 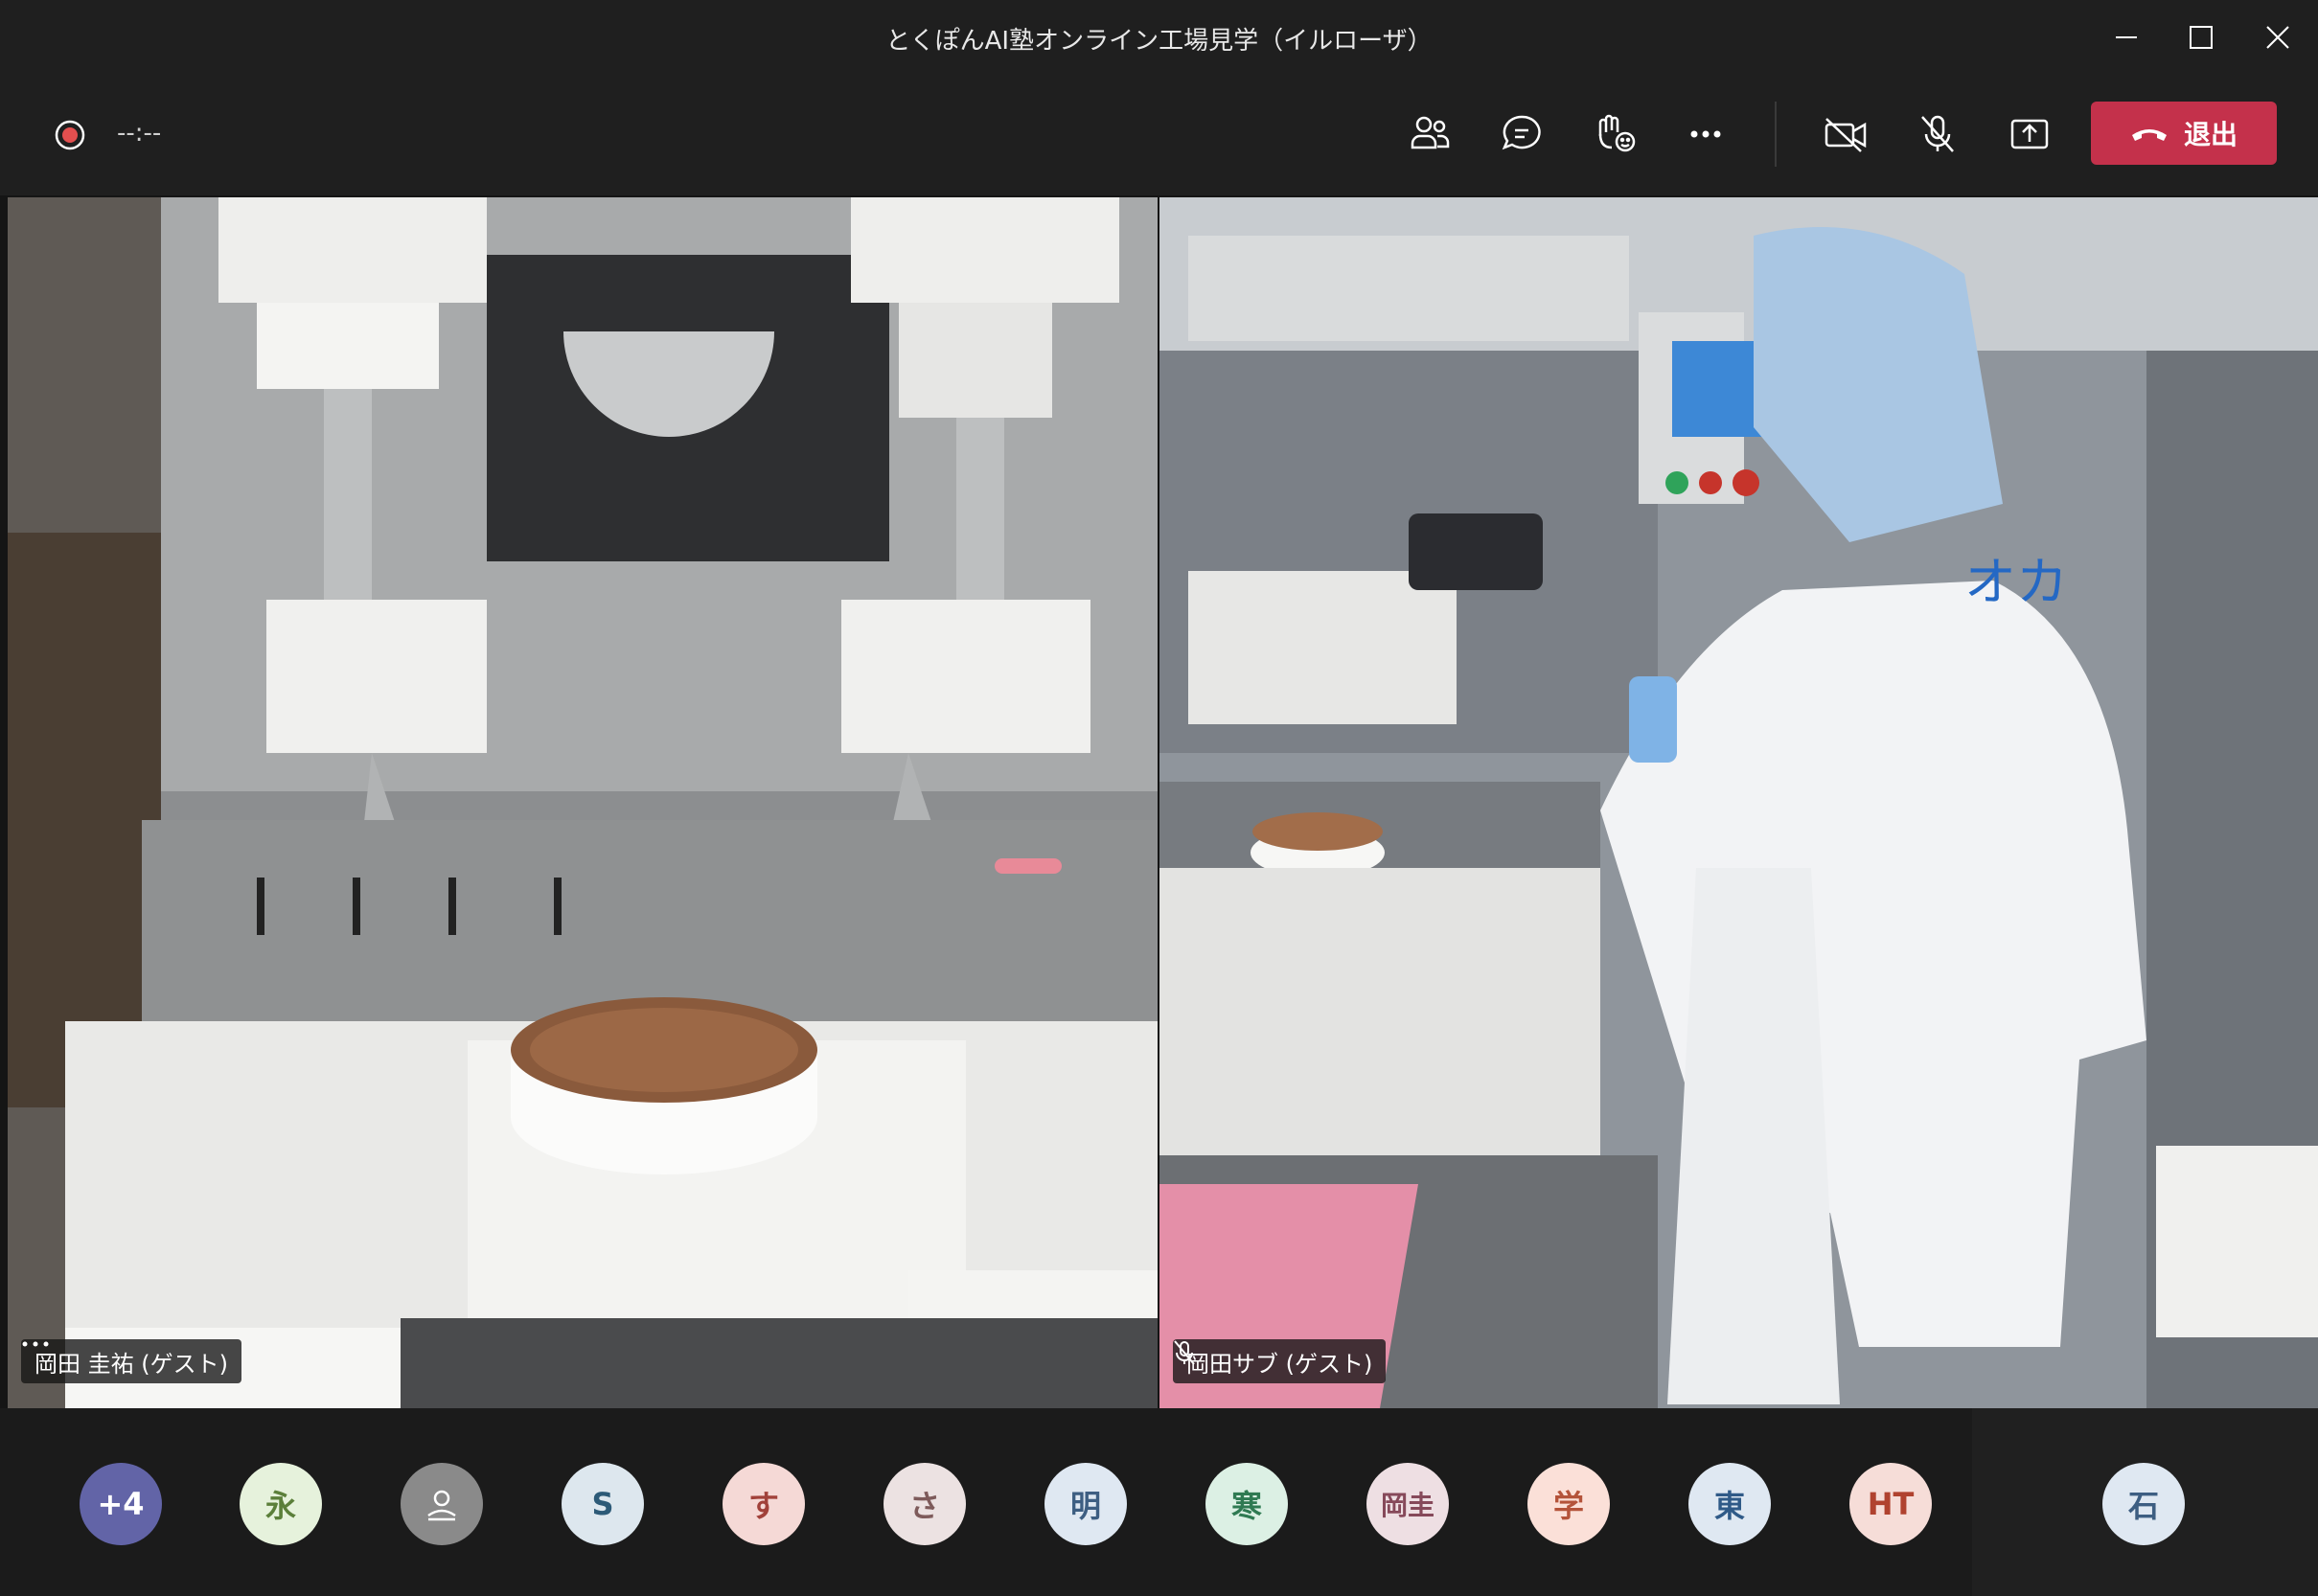 What do you see at coordinates (2143, 1504) in the screenshot?
I see `participant-avatar: 石` at bounding box center [2143, 1504].